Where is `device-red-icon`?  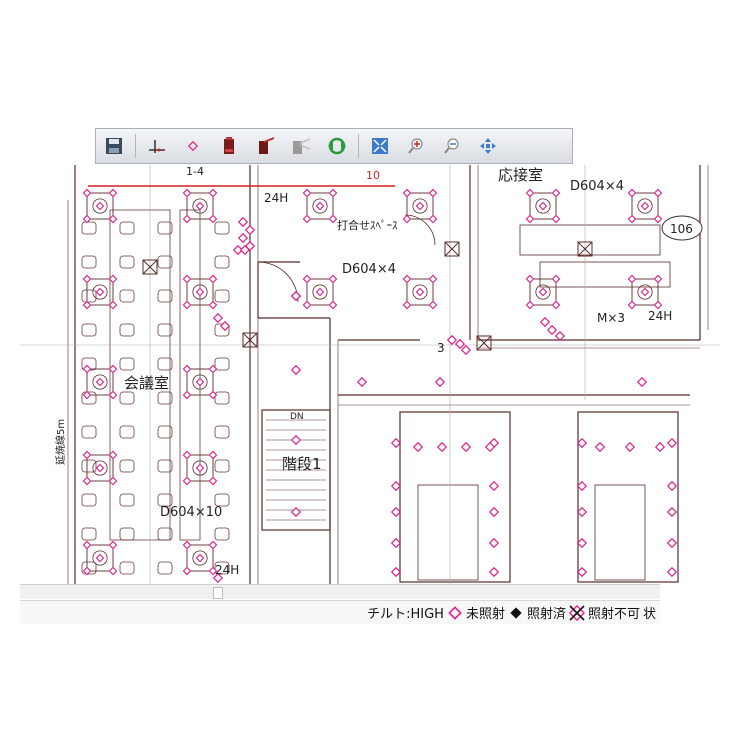 device-red-icon is located at coordinates (229, 145).